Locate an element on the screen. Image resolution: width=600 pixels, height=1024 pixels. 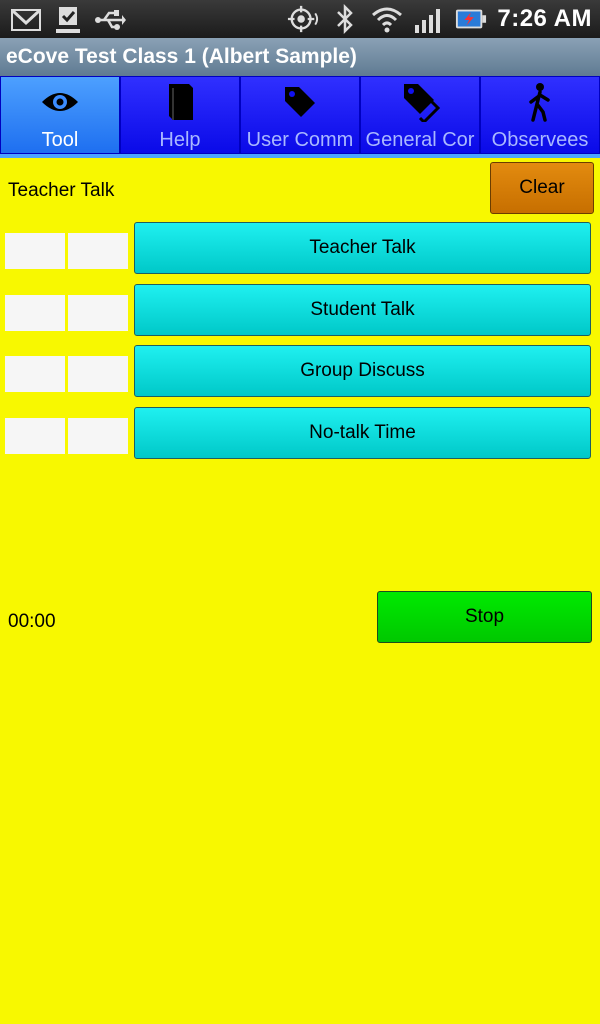
tab-general-comments-label: General Cor is located at coordinates (420, 140).